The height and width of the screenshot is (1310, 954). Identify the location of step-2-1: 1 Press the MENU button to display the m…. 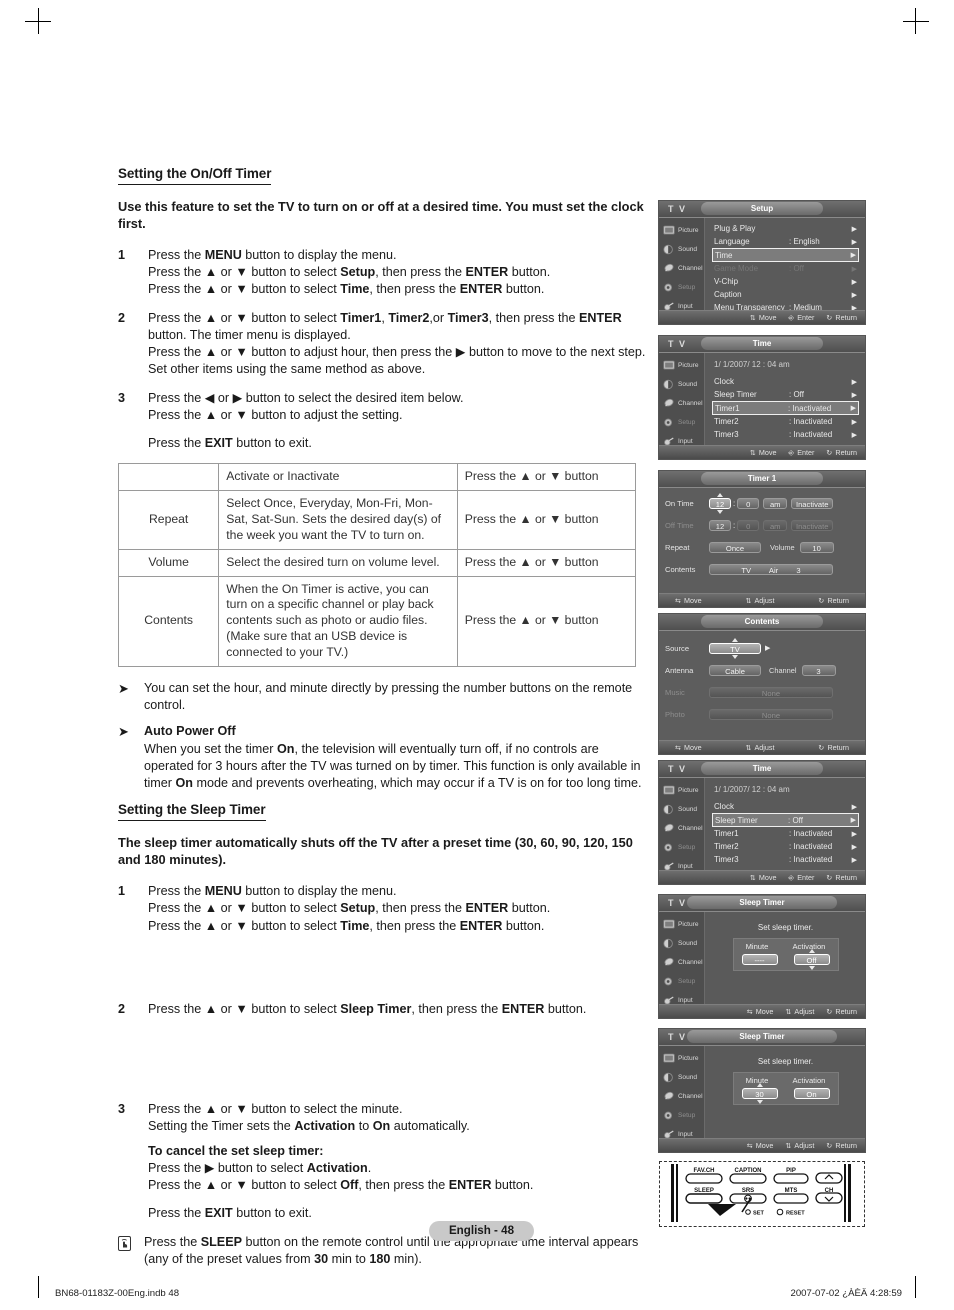
(383, 909).